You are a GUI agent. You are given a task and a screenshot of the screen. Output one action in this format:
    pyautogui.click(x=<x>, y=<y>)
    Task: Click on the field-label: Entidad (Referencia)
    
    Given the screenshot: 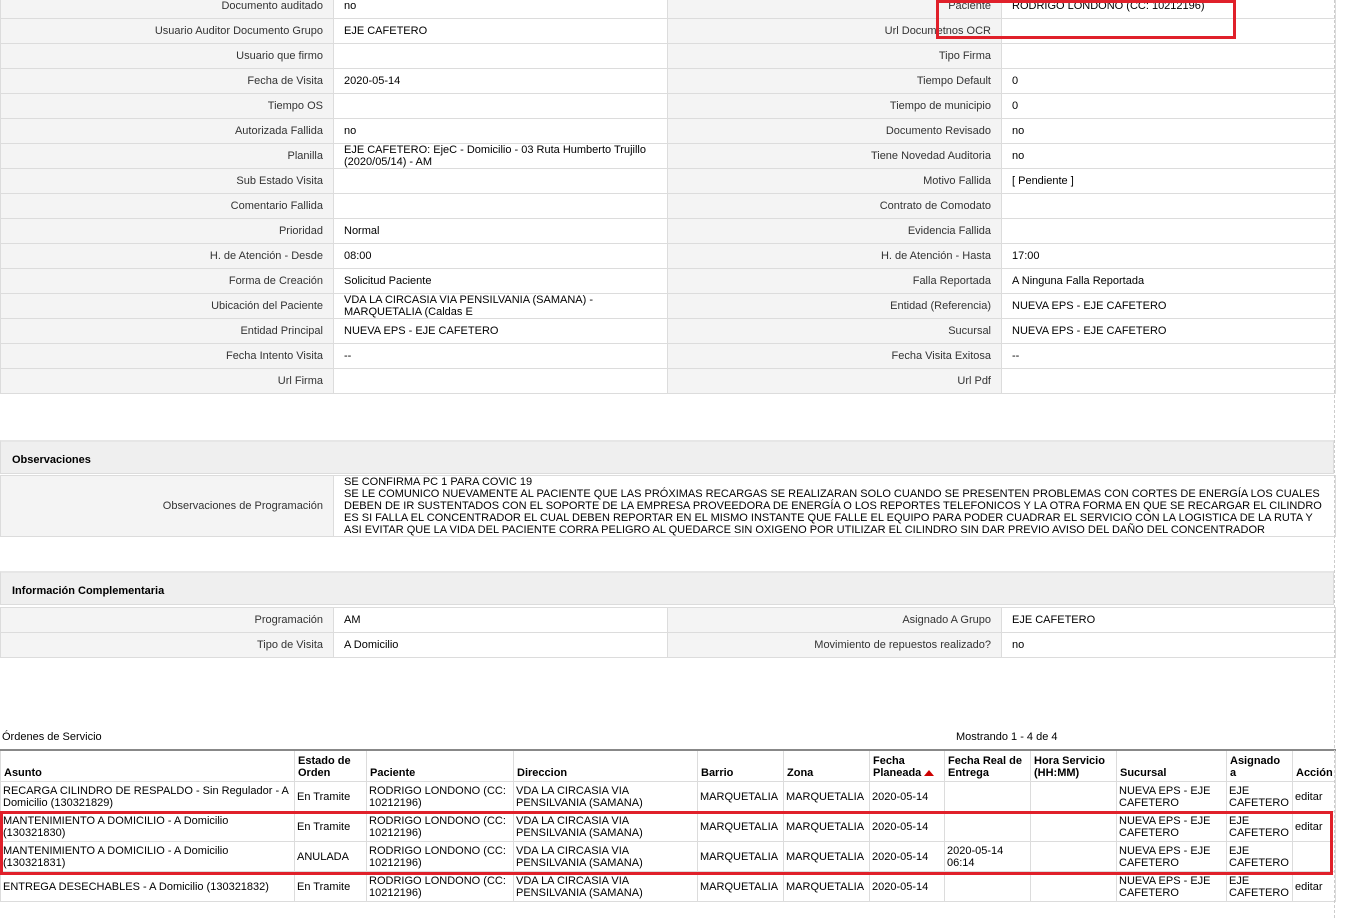 What is the action you would take?
    pyautogui.click(x=834, y=306)
    